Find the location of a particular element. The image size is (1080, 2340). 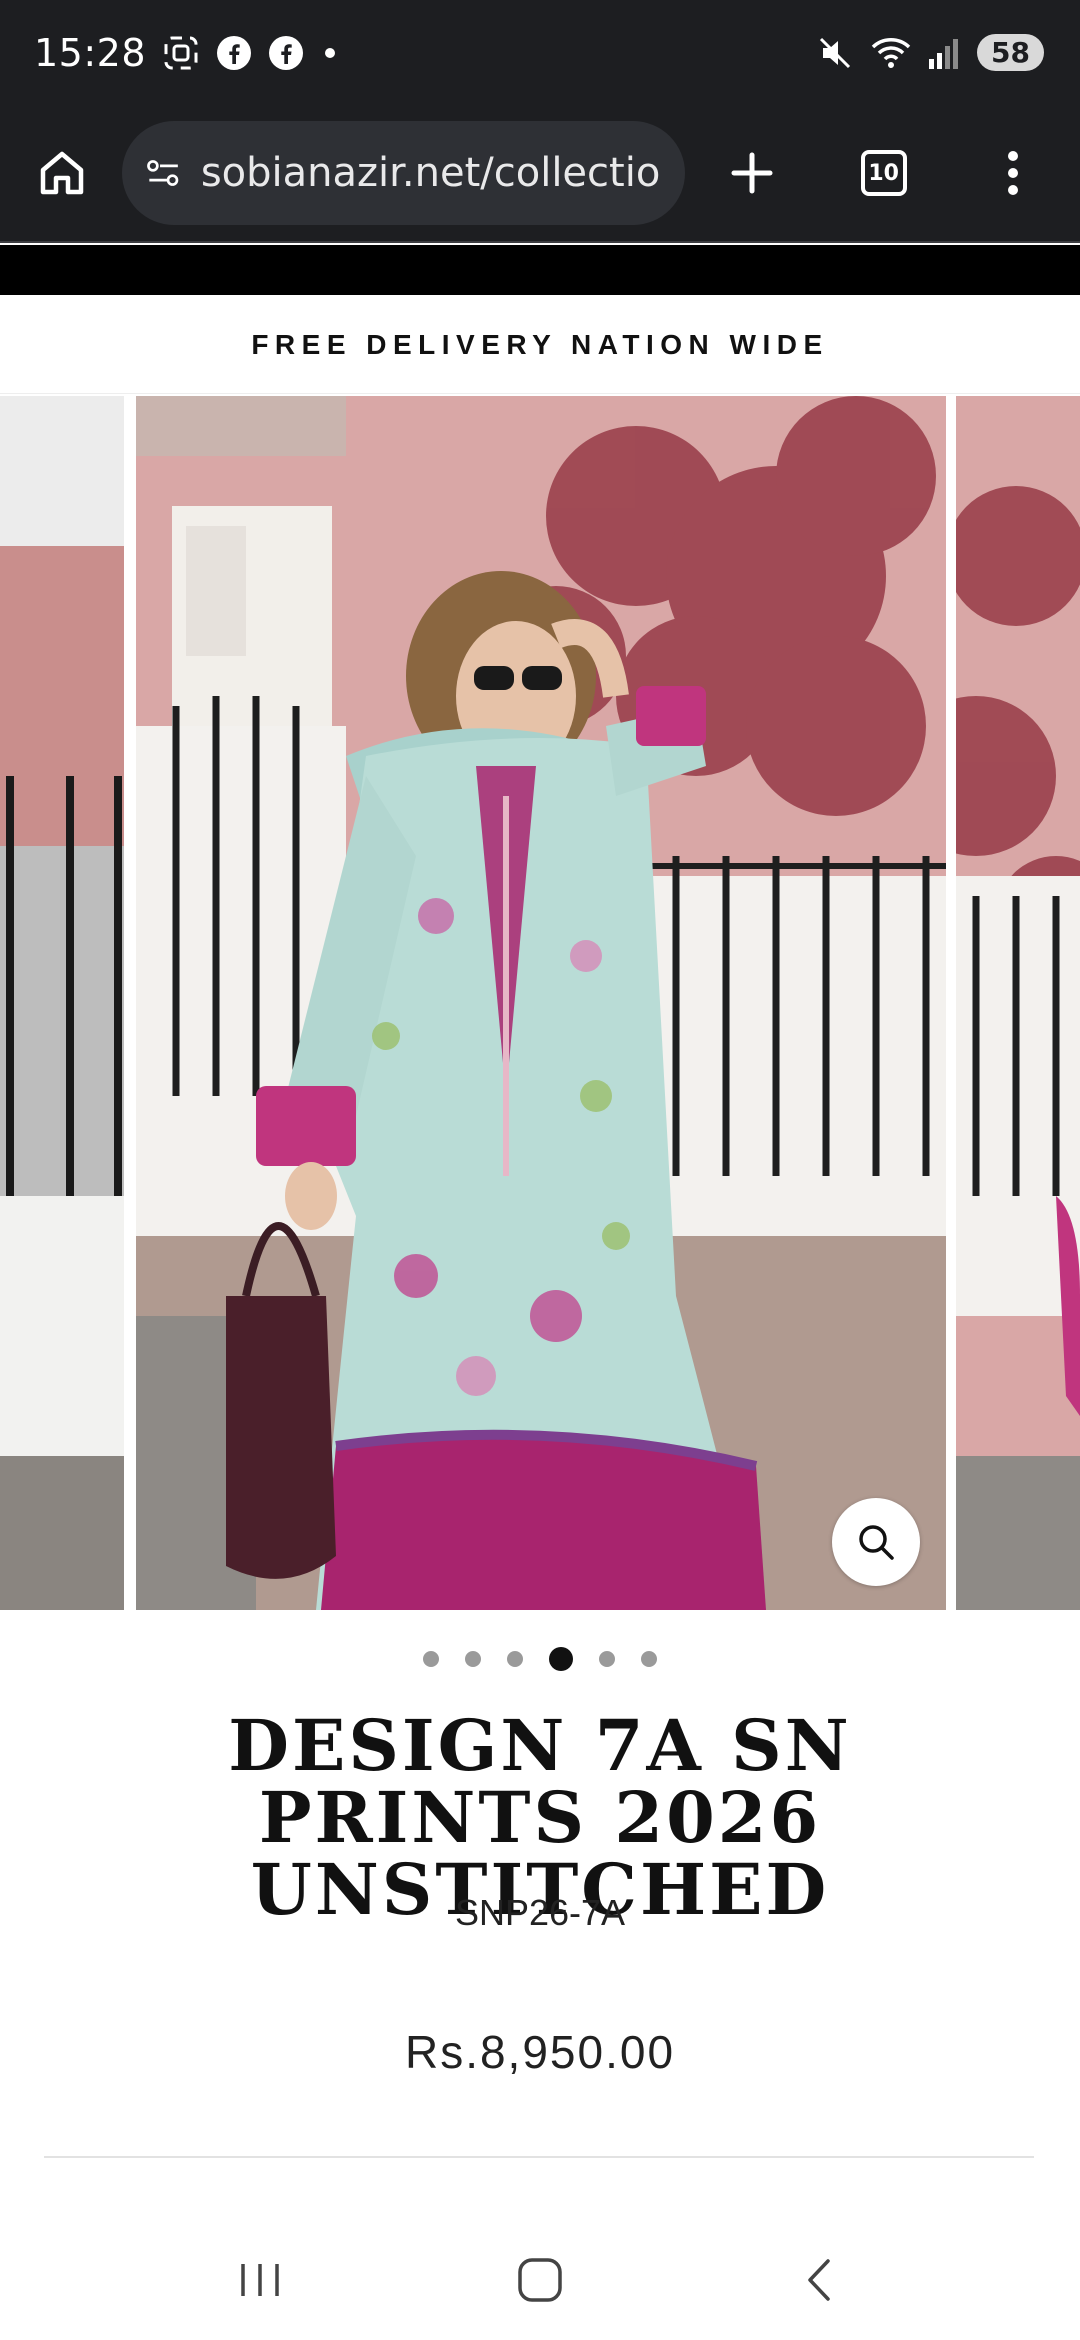

more-menu-icon is located at coordinates (1013, 173).